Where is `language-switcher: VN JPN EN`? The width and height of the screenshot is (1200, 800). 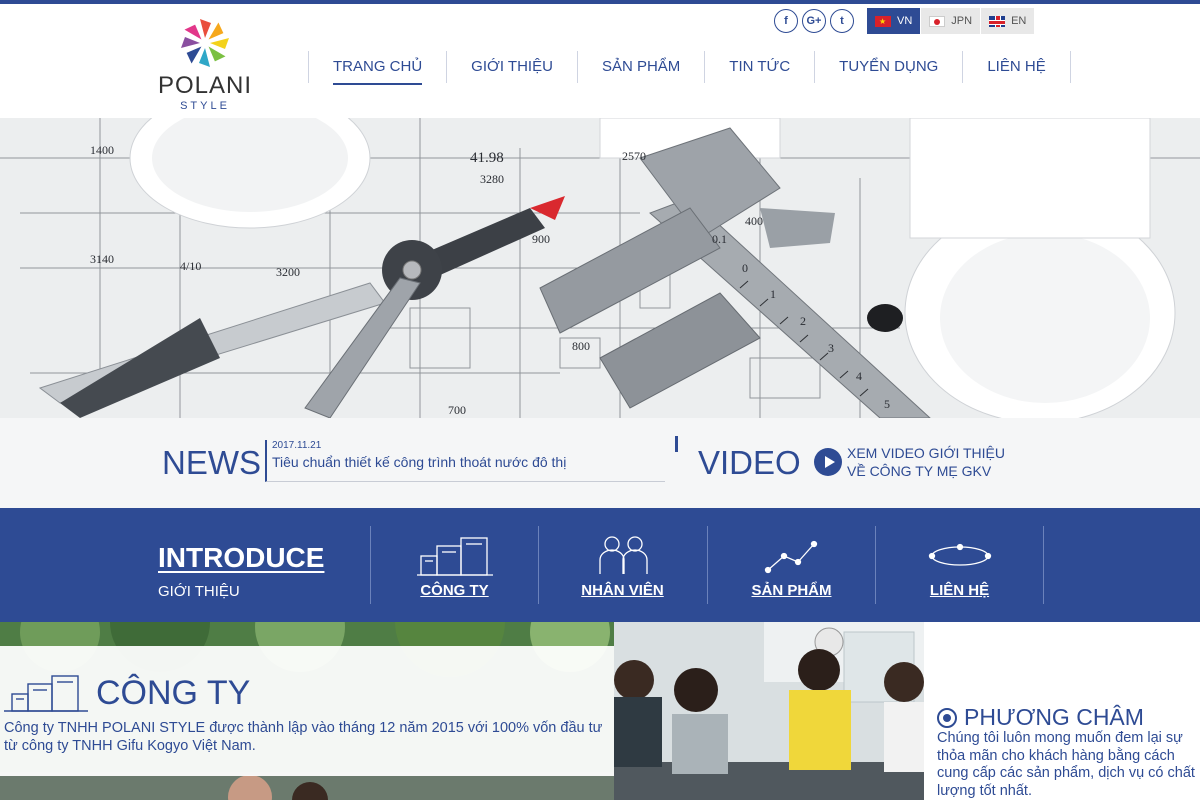 language-switcher: VN JPN EN is located at coordinates (950, 21).